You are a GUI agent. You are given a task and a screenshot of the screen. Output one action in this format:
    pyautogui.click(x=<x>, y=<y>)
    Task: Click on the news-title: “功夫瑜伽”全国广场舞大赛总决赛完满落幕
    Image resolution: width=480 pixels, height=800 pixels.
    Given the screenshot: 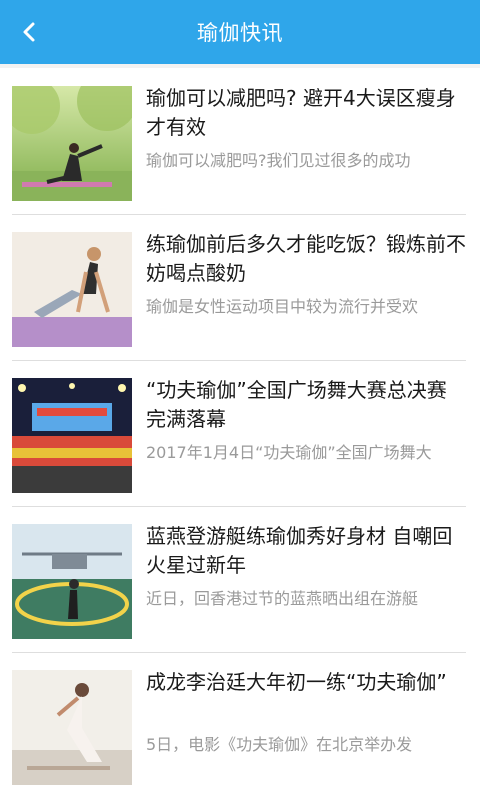 What is the action you would take?
    pyautogui.click(x=296, y=404)
    